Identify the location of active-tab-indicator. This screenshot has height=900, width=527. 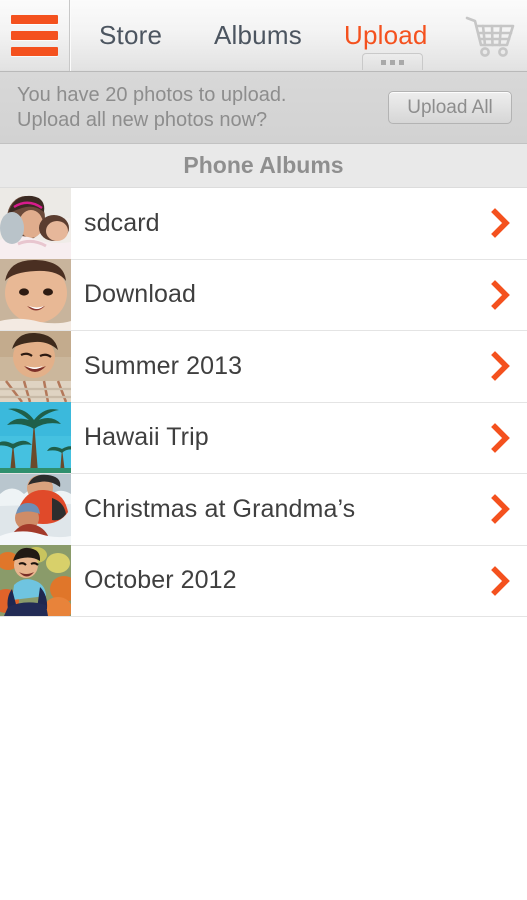
(392, 61).